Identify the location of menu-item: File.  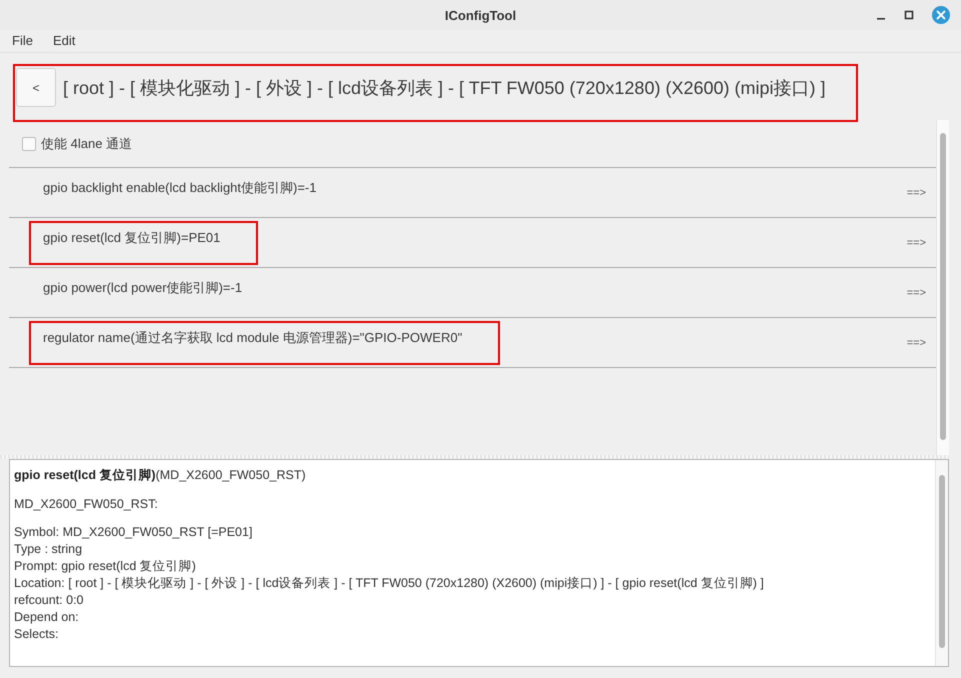
(22, 41).